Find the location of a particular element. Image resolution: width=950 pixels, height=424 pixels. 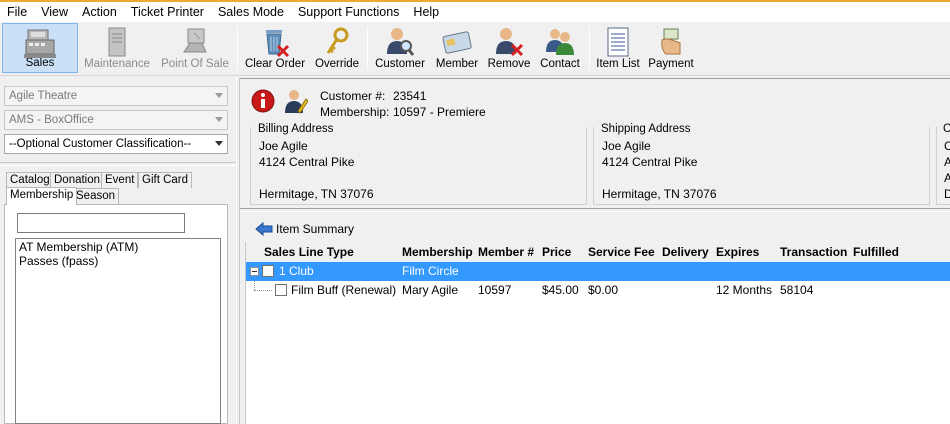

list-icon is located at coordinates (618, 42).